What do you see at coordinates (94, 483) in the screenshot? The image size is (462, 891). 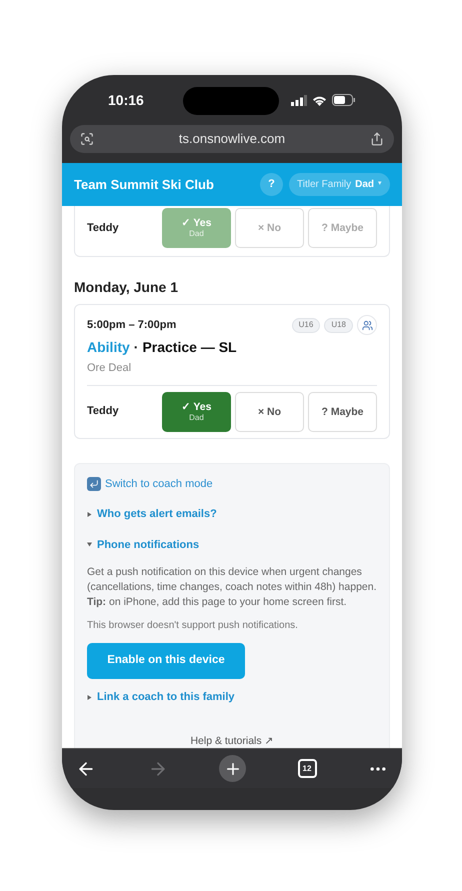 I see `return-icon` at bounding box center [94, 483].